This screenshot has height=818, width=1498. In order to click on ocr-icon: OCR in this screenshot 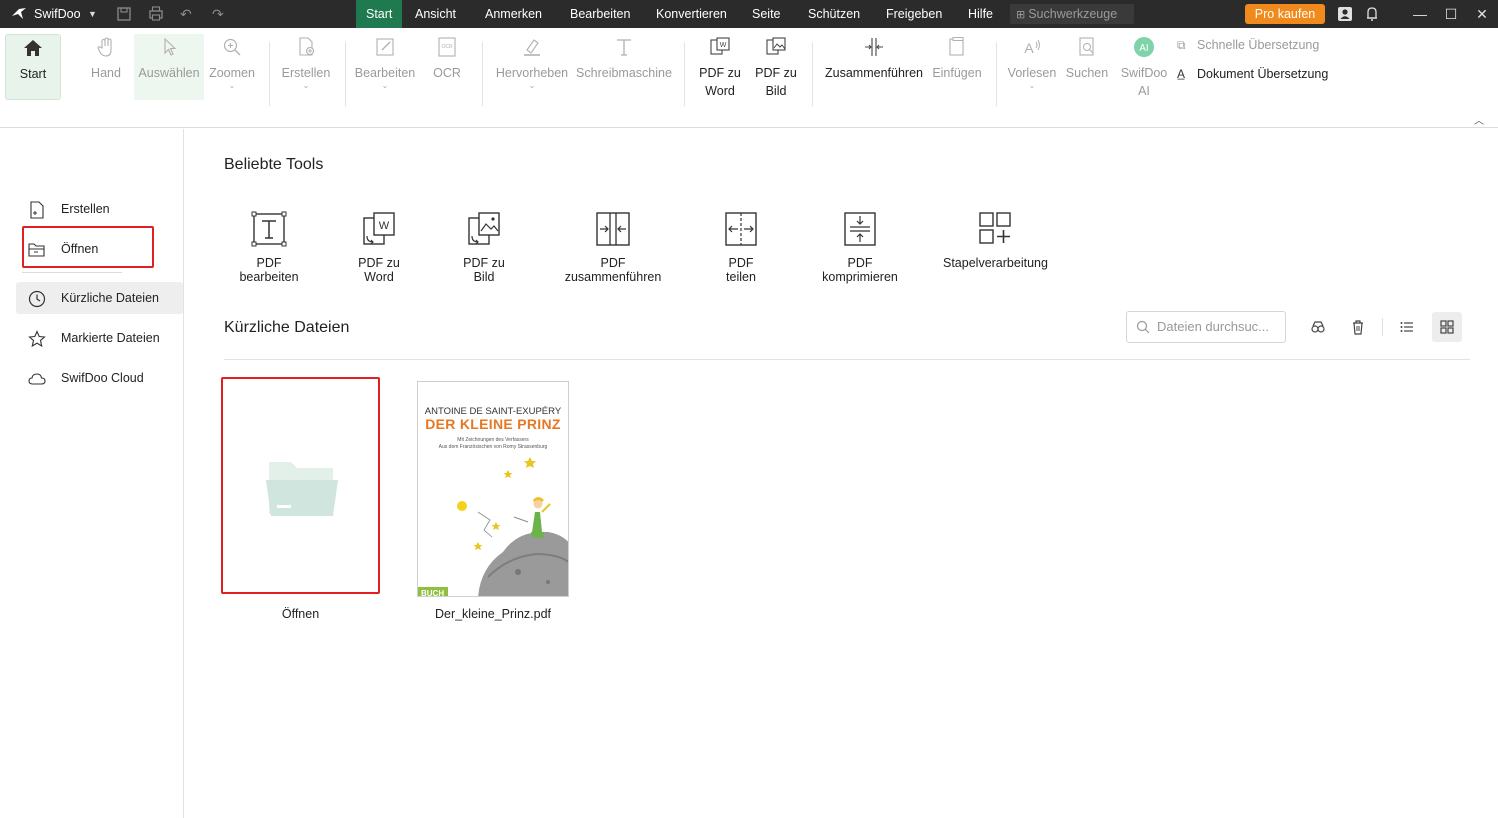, I will do `click(447, 50)`.